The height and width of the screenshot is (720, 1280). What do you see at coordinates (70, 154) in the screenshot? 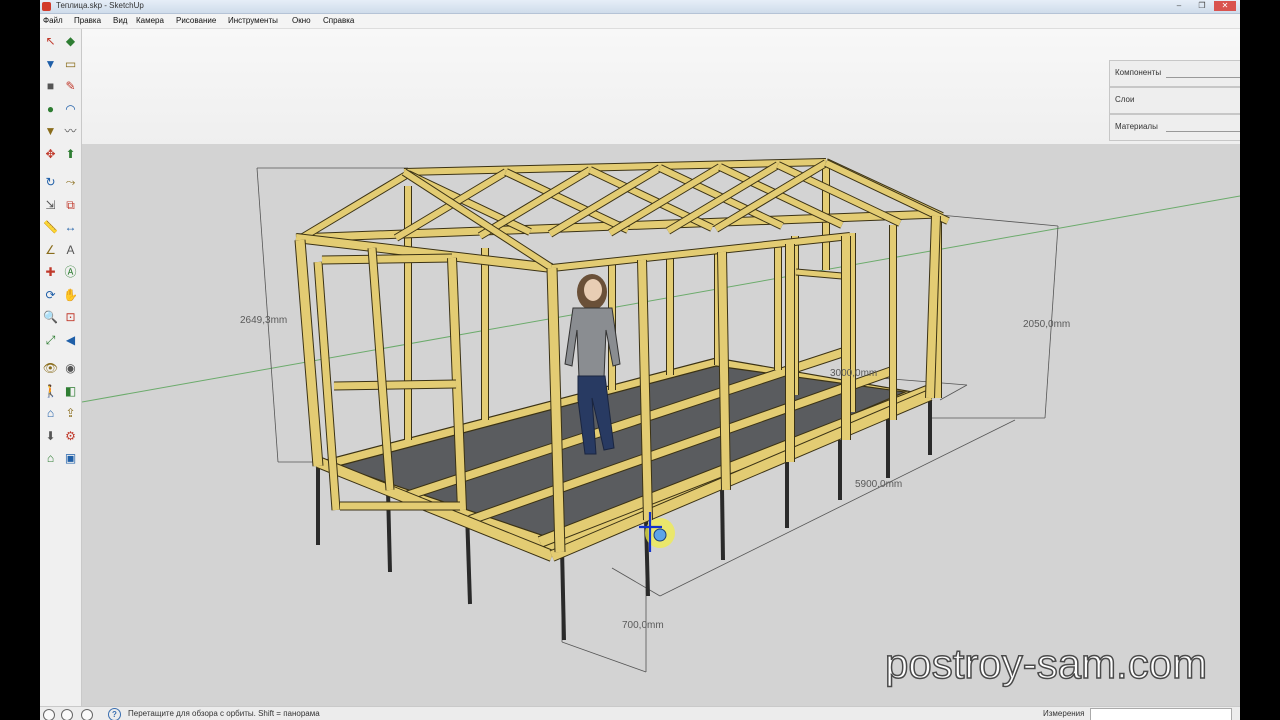
I see `push-pull-icon: ⬆` at bounding box center [70, 154].